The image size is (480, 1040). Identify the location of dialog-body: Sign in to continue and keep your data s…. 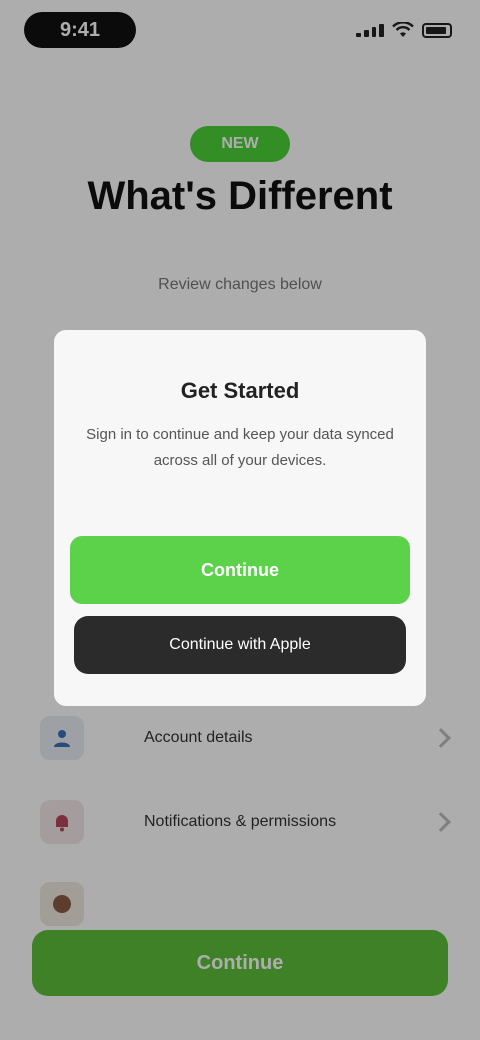
(240, 447).